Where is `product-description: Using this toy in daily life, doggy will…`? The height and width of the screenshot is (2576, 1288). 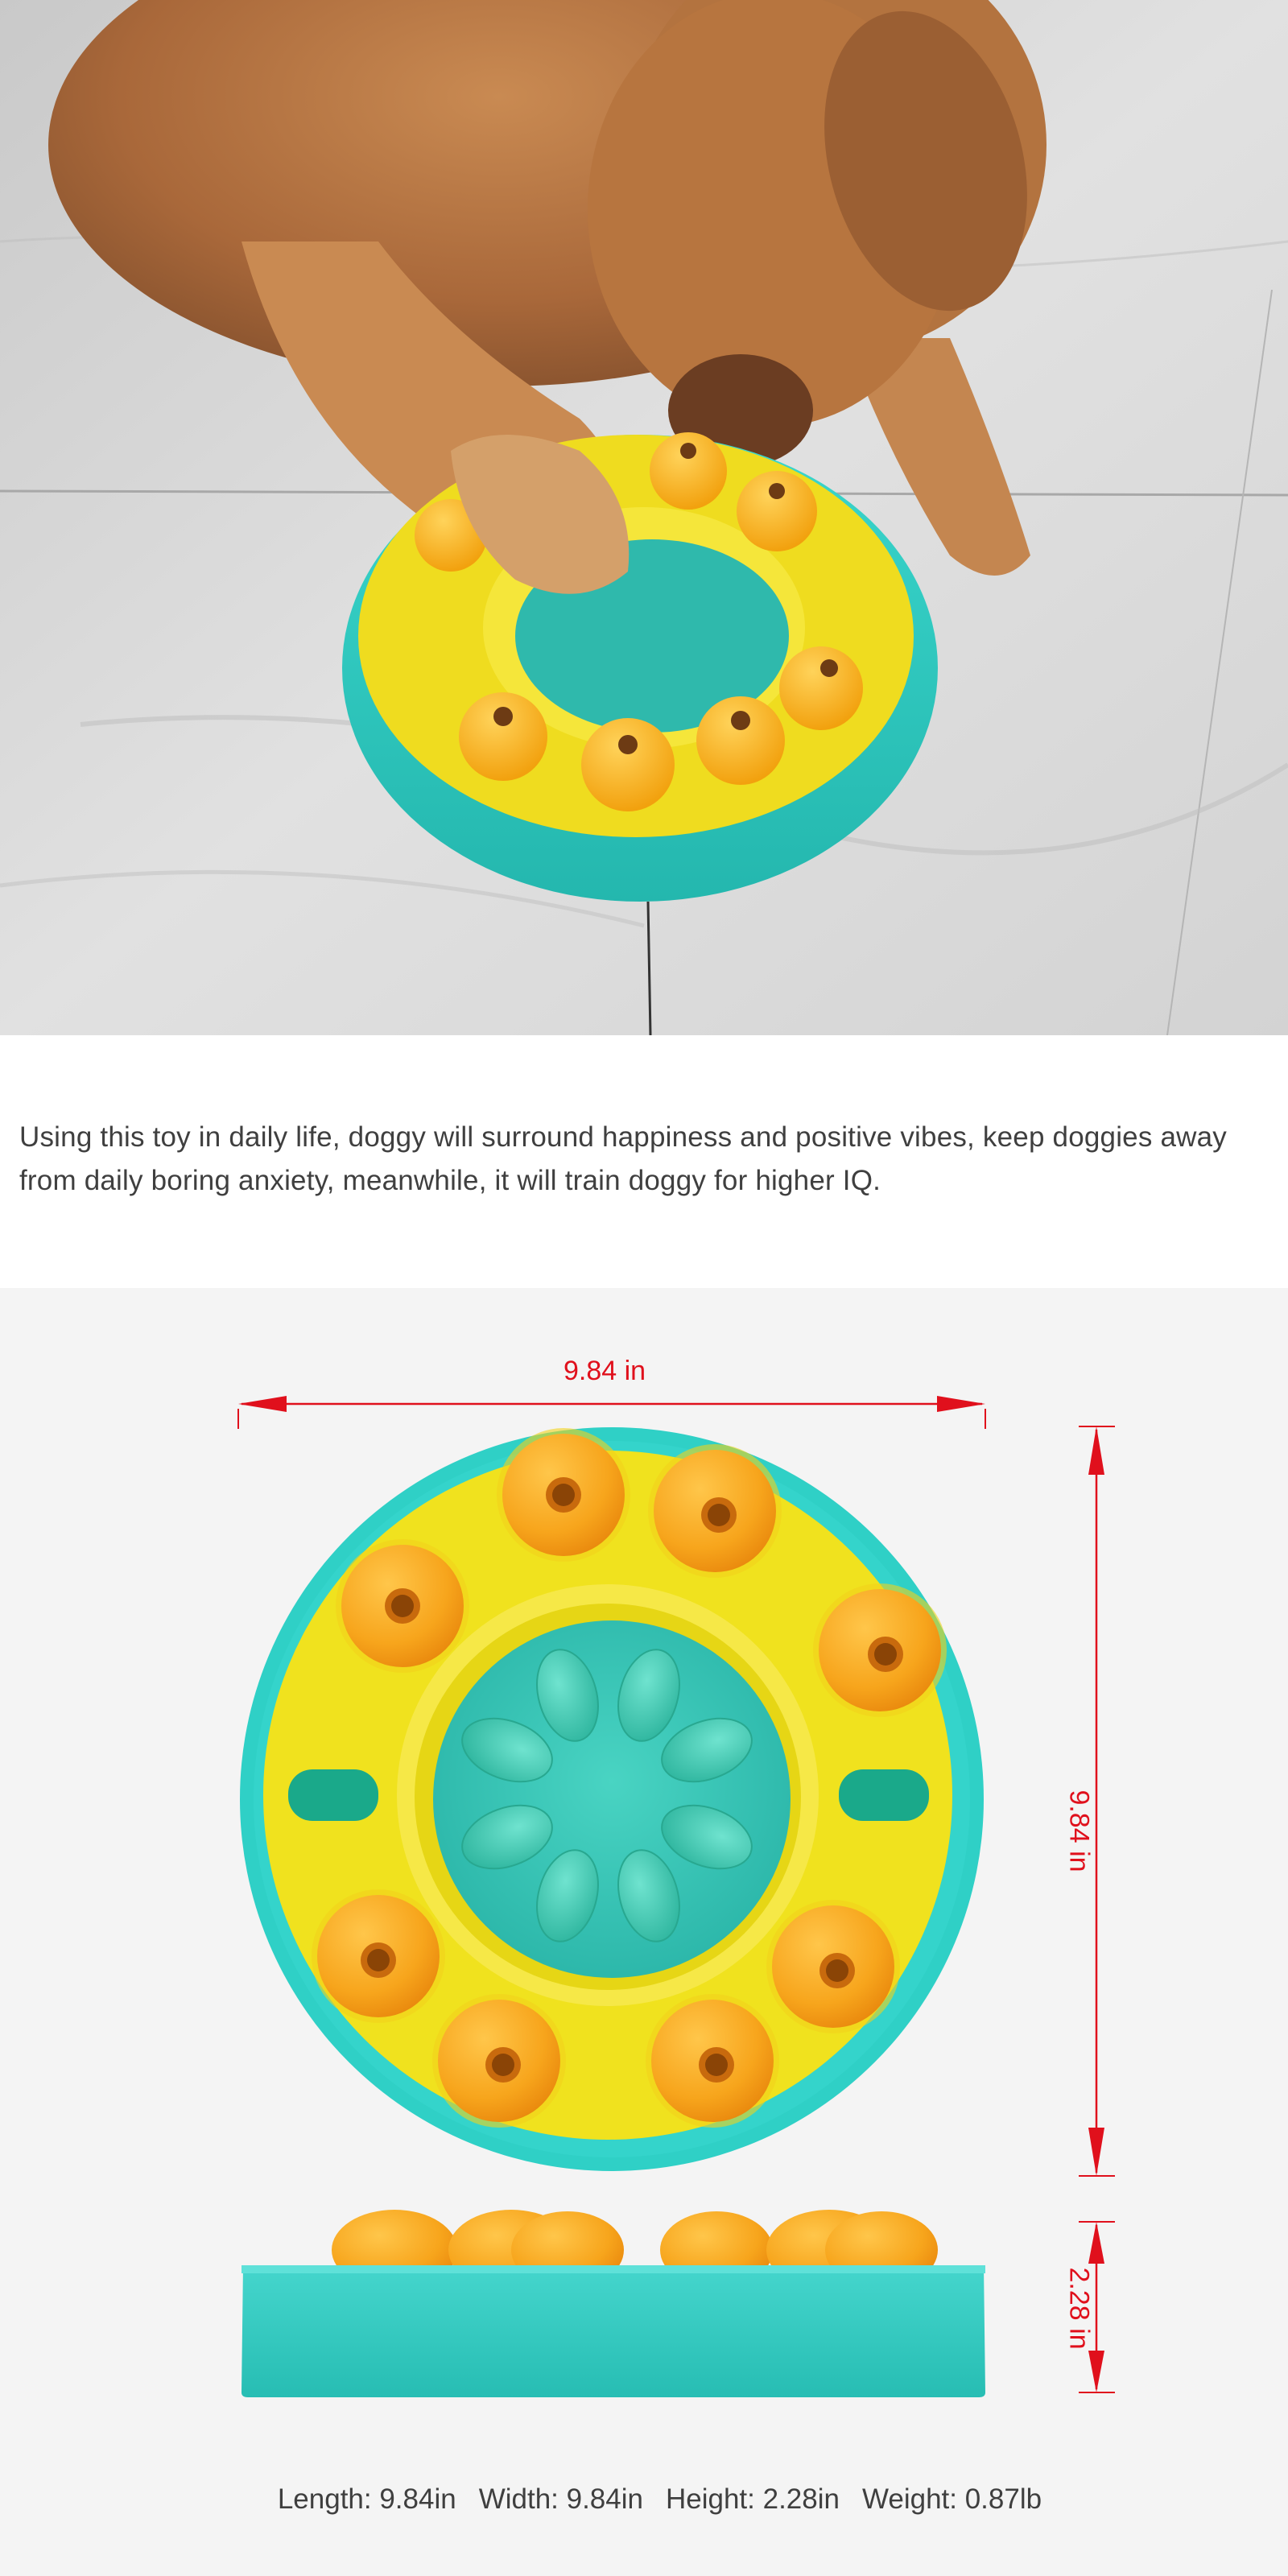
product-description: Using this toy in daily life, doggy will… is located at coordinates (623, 1158).